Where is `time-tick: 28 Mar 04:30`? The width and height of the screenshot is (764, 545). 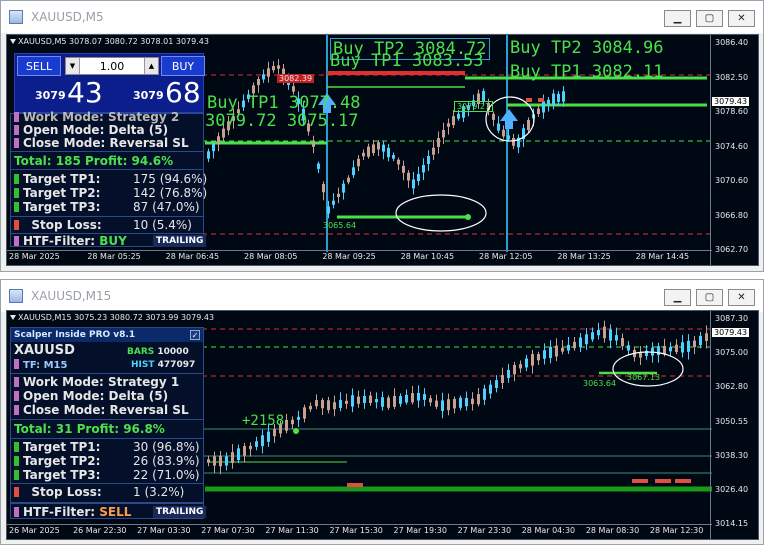 time-tick: 28 Mar 04:30 is located at coordinates (548, 530).